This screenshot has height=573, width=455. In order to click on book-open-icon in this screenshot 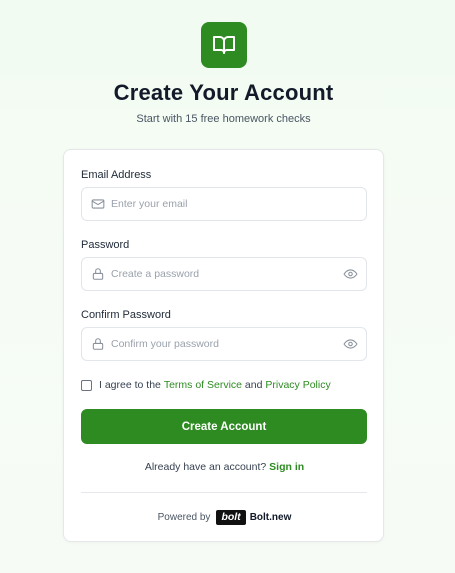, I will do `click(224, 45)`.